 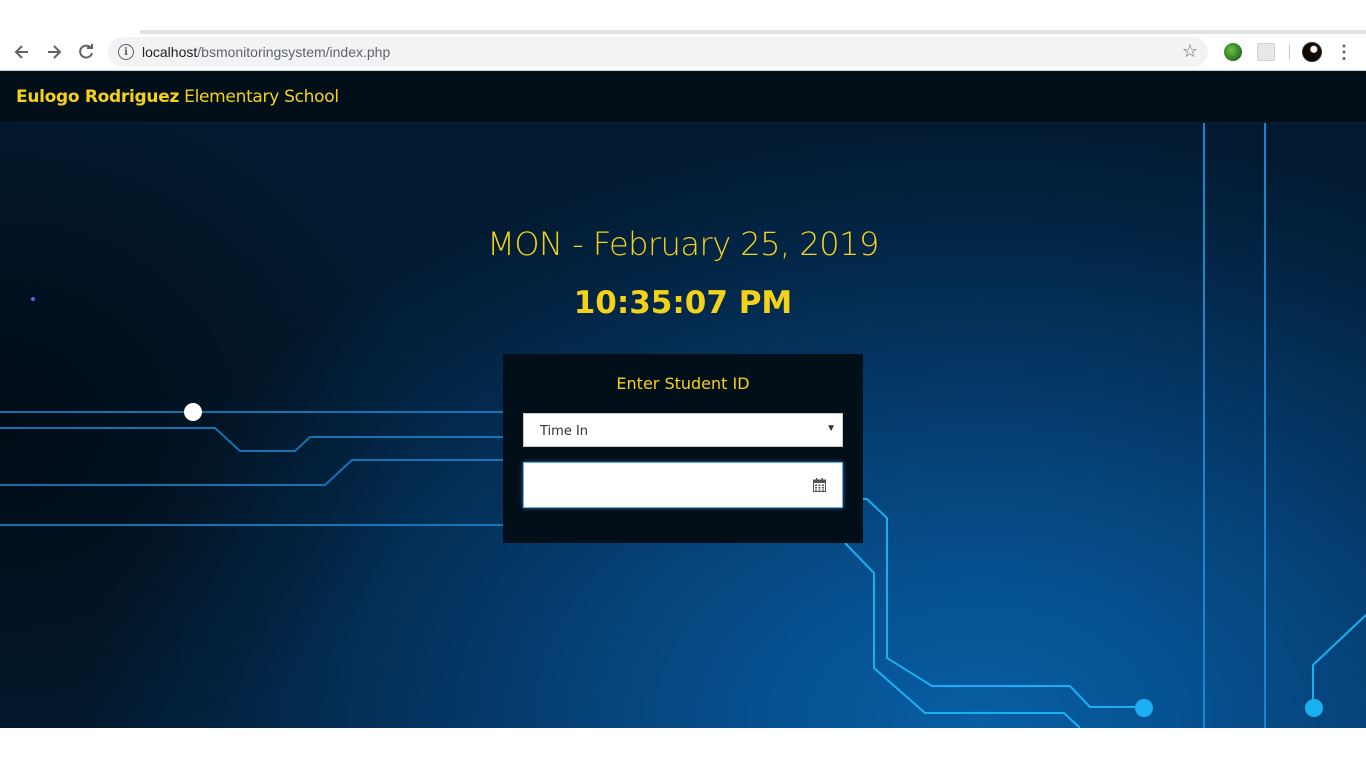 What do you see at coordinates (259, 97) in the screenshot?
I see `brand-rest: Elementary School` at bounding box center [259, 97].